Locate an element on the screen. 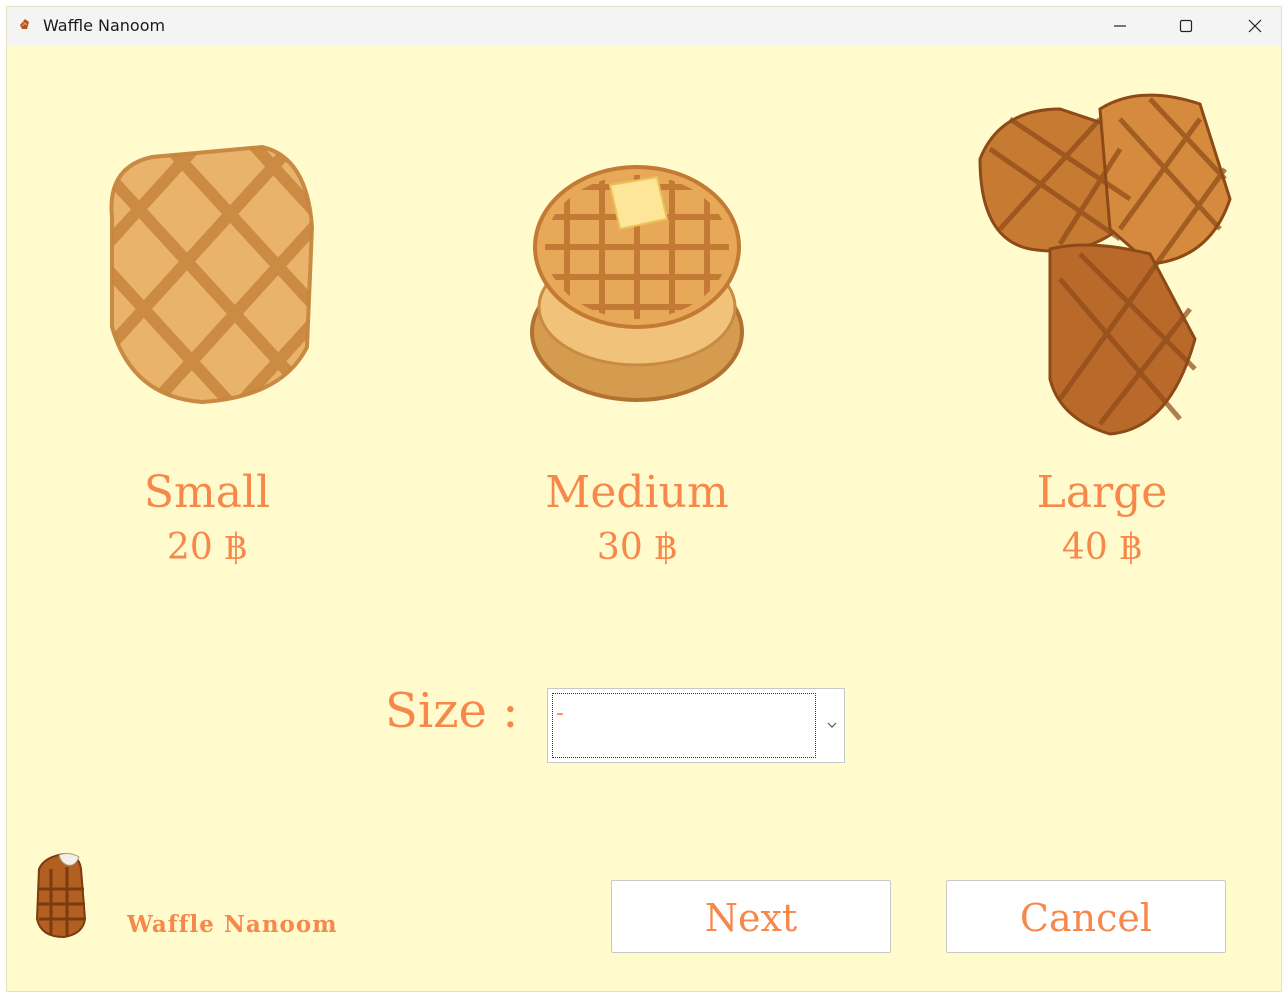 The width and height of the screenshot is (1287, 994). product-small: Small 20 ฿ is located at coordinates (207, 347).